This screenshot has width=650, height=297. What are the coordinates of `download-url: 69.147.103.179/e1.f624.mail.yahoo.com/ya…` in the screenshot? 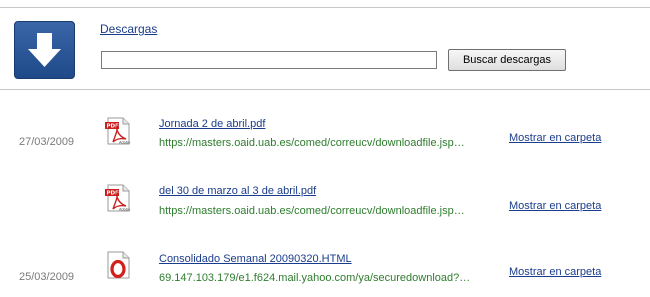 It's located at (315, 278).